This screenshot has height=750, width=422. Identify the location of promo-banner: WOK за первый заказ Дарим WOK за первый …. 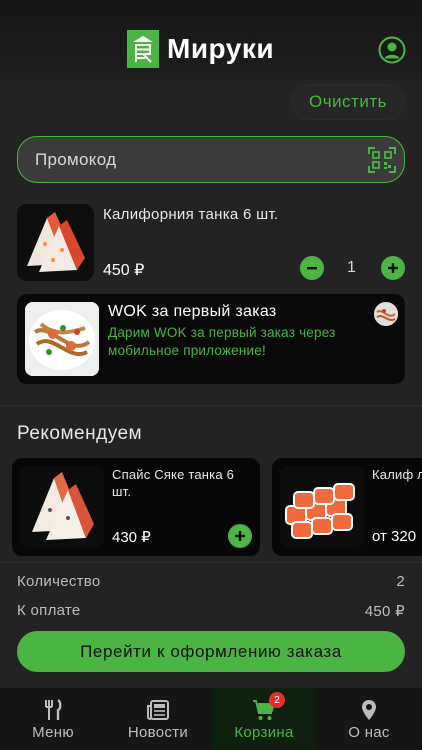
(211, 339).